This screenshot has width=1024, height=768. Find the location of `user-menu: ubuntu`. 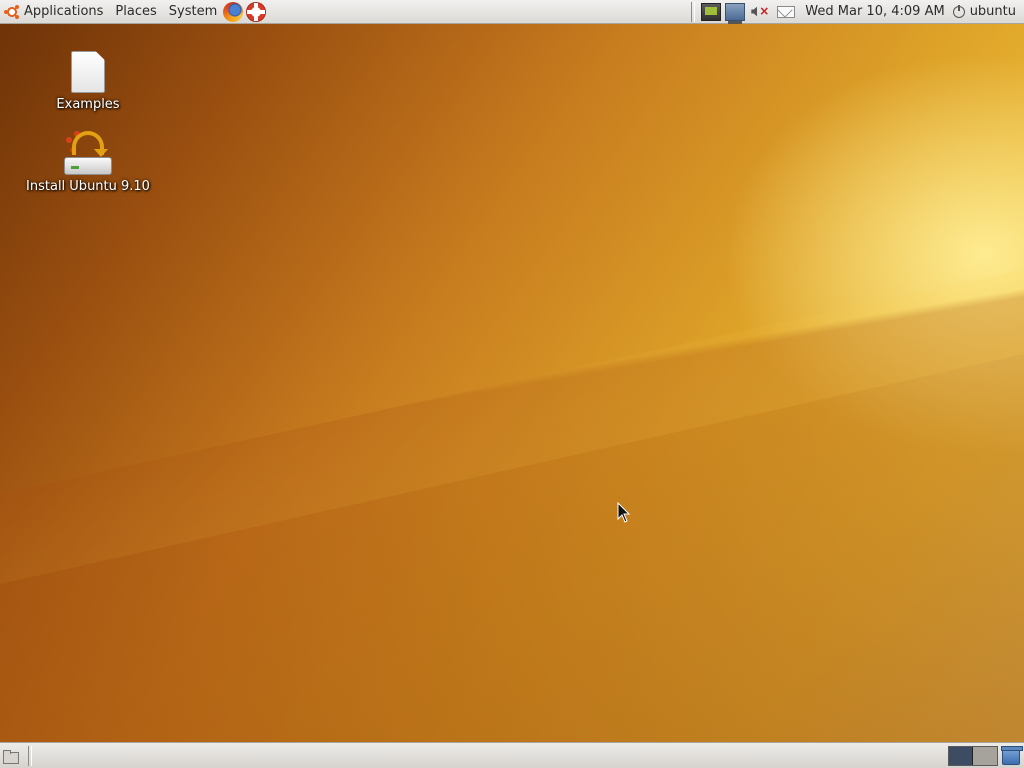

user-menu: ubuntu is located at coordinates (988, 11).